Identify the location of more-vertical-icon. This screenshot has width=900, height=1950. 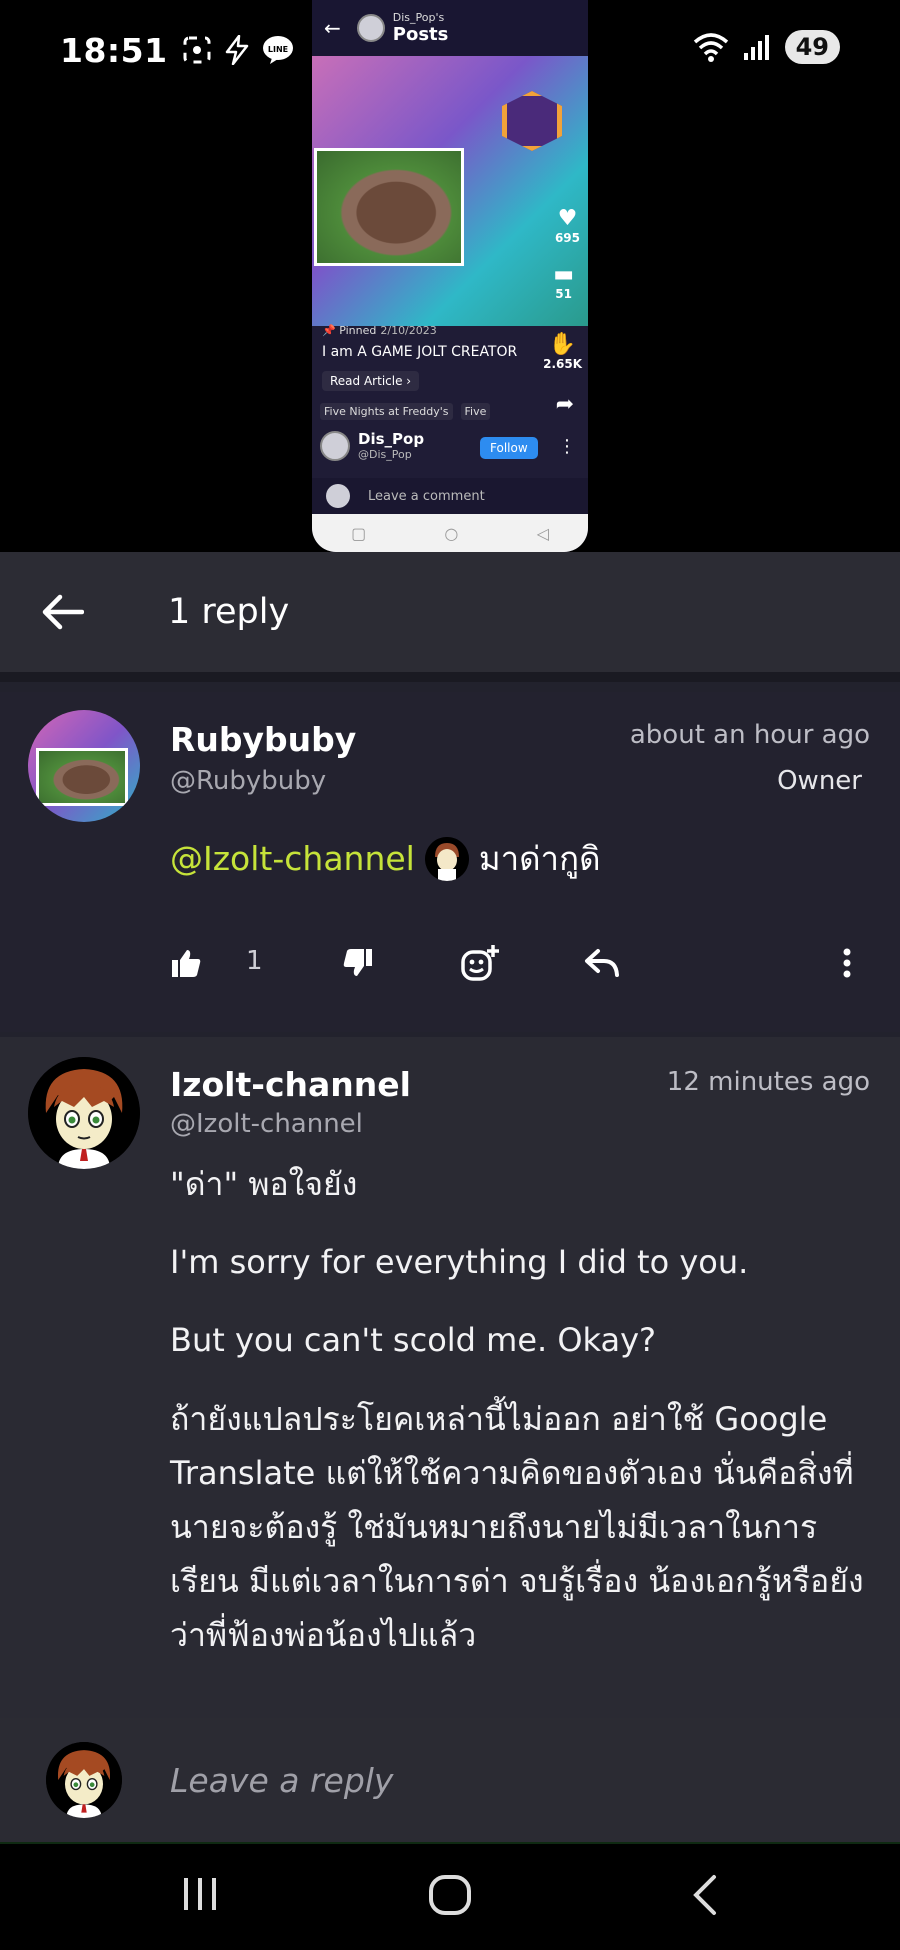
(847, 963).